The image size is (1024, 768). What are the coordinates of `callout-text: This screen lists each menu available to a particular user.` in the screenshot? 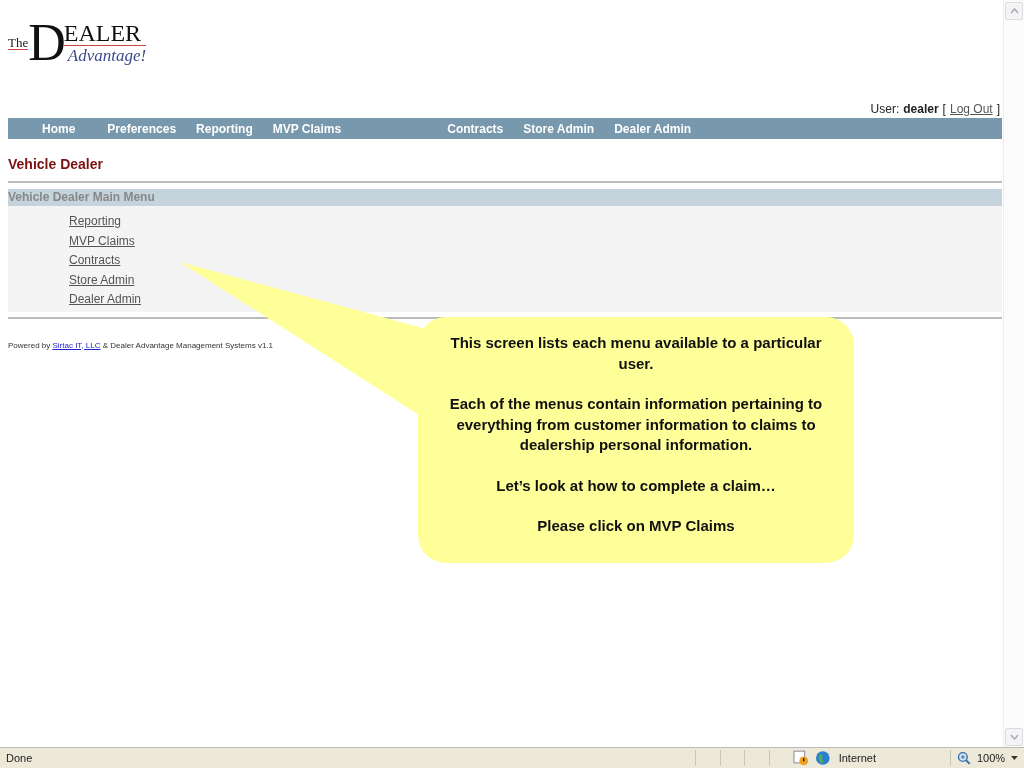 It's located at (636, 353).